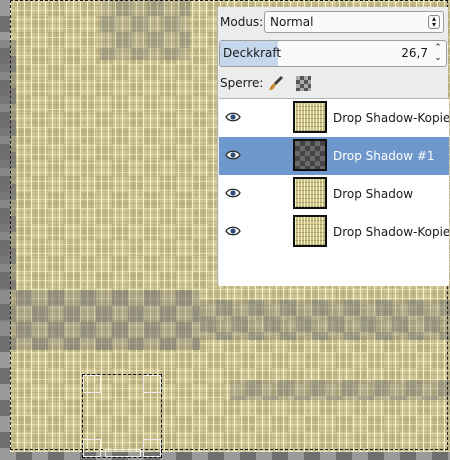 The height and width of the screenshot is (460, 450). I want to click on layer-name: Drop Shadow, so click(373, 194).